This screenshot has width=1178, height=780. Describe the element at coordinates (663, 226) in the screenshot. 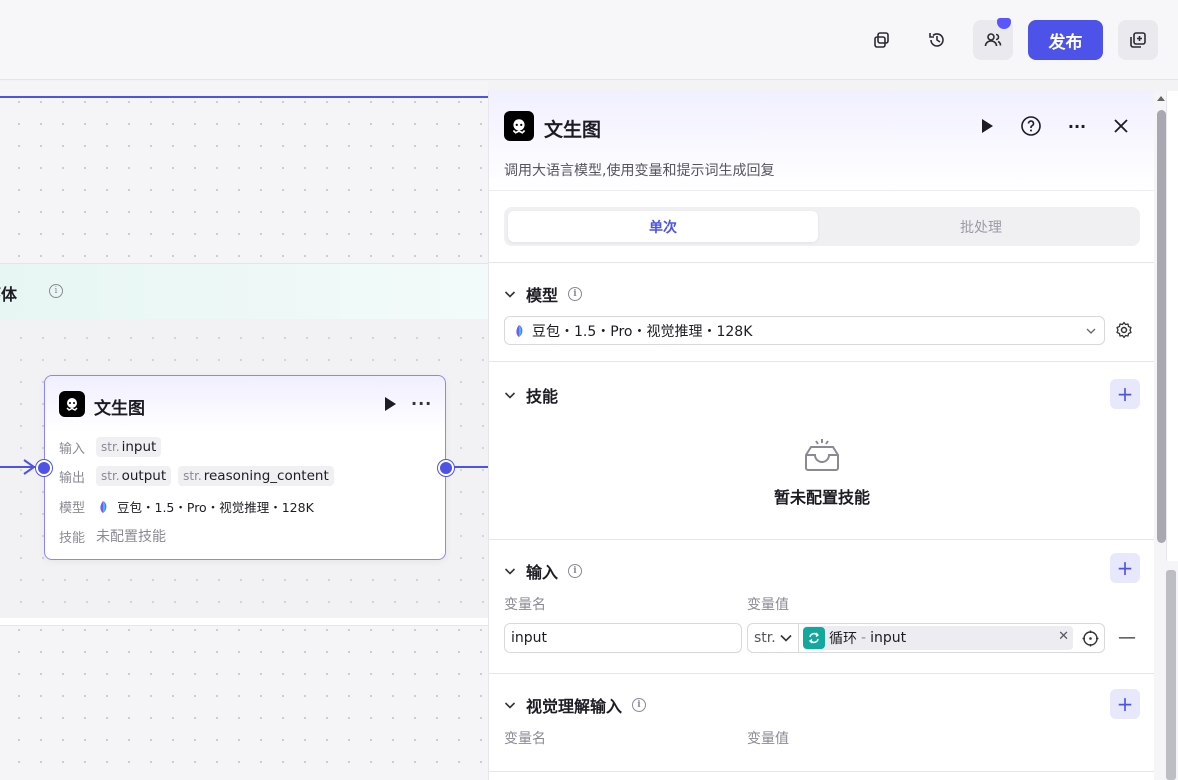

I see `tab-single: 单次` at that location.